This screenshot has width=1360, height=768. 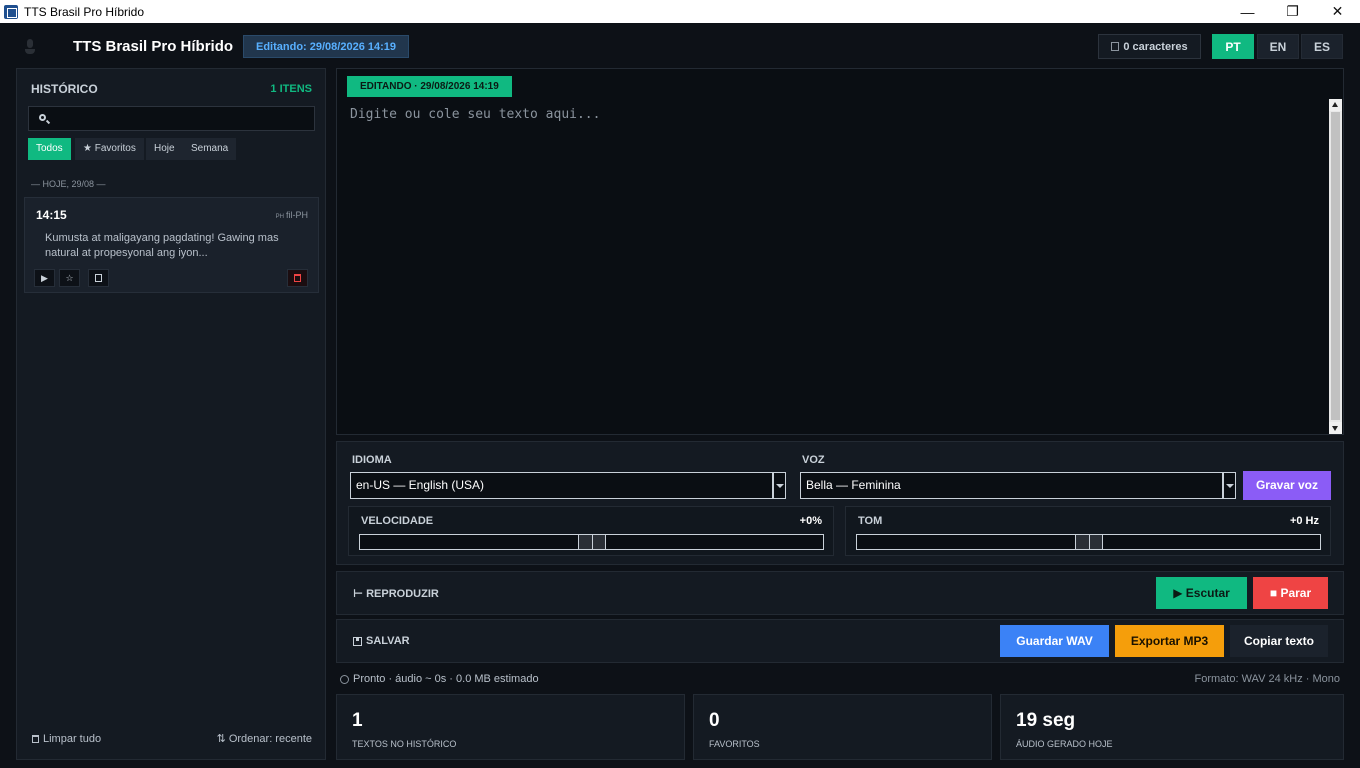 I want to click on history-delete-button, so click(x=297, y=278).